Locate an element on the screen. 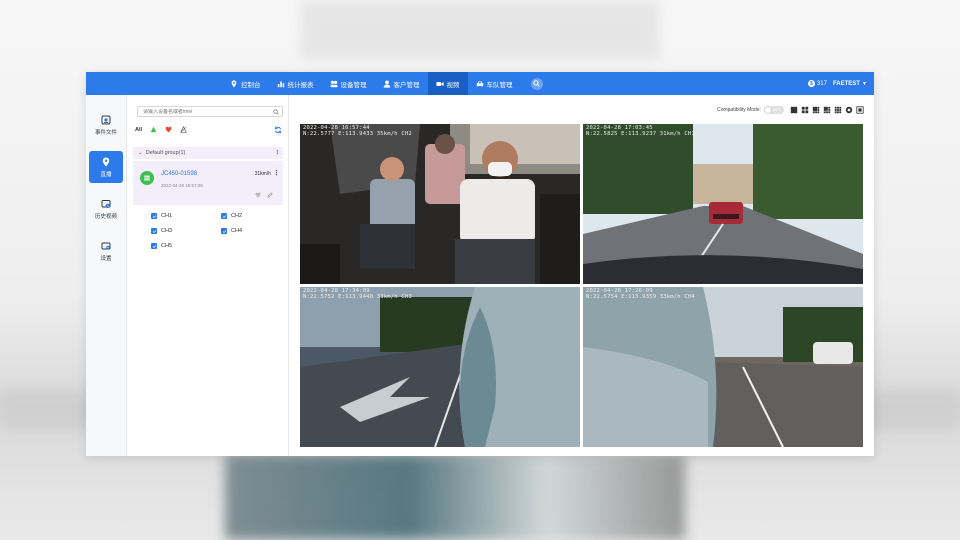 The image size is (960, 540). points-value: 317 is located at coordinates (821, 83).